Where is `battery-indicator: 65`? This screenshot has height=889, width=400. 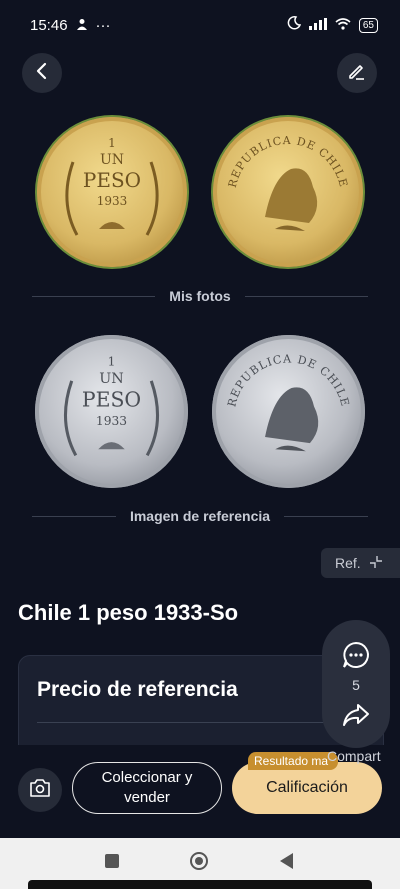 battery-indicator: 65 is located at coordinates (368, 25).